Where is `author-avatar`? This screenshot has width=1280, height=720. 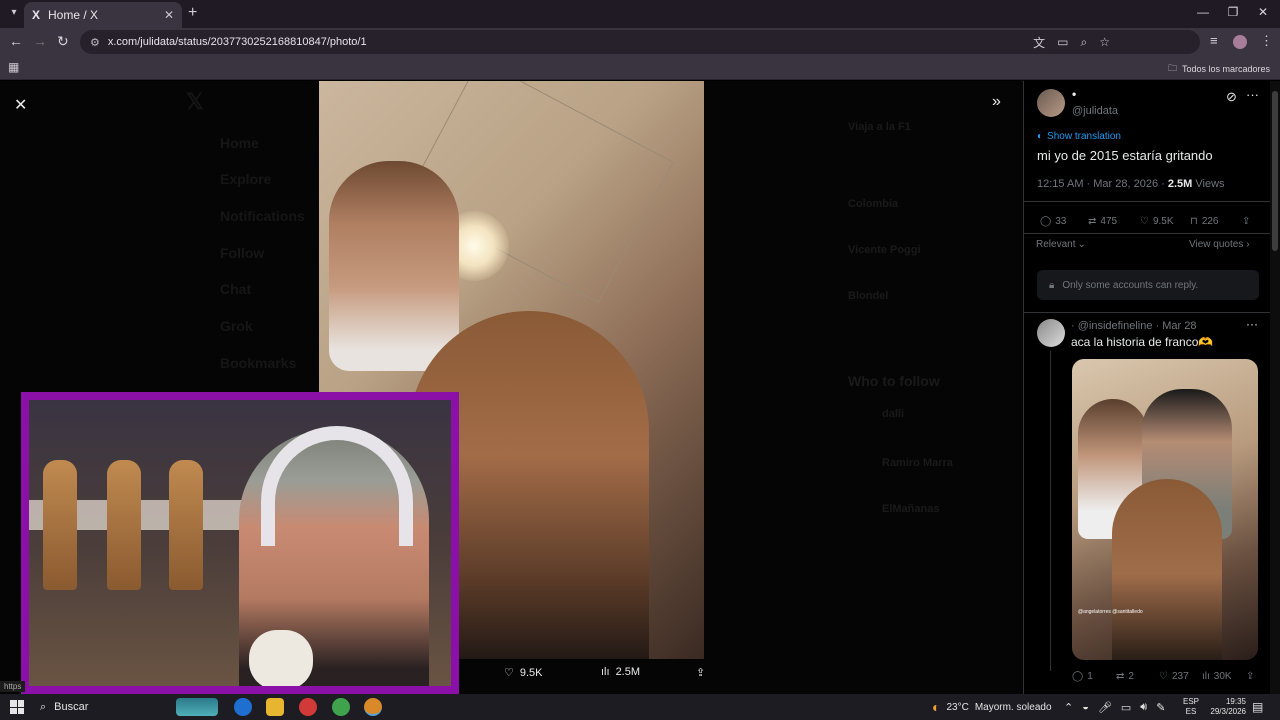 author-avatar is located at coordinates (1051, 103).